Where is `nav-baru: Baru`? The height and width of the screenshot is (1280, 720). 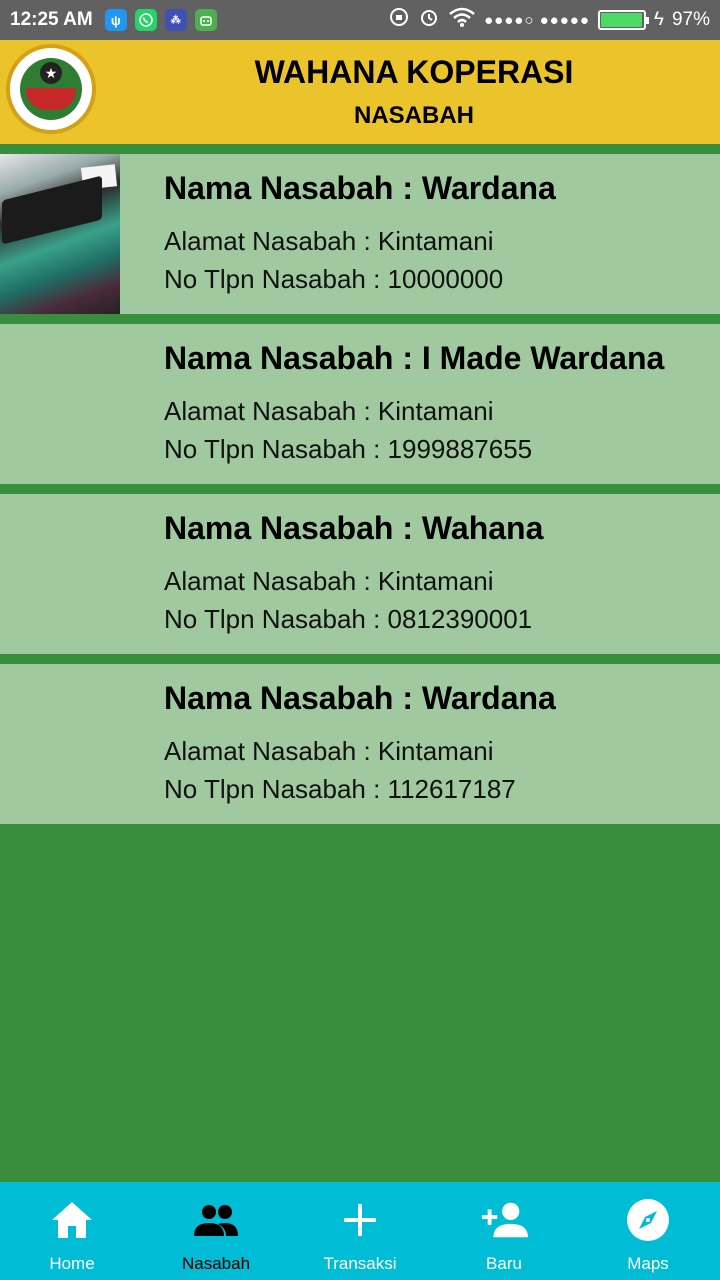
nav-baru: Baru is located at coordinates (504, 1231).